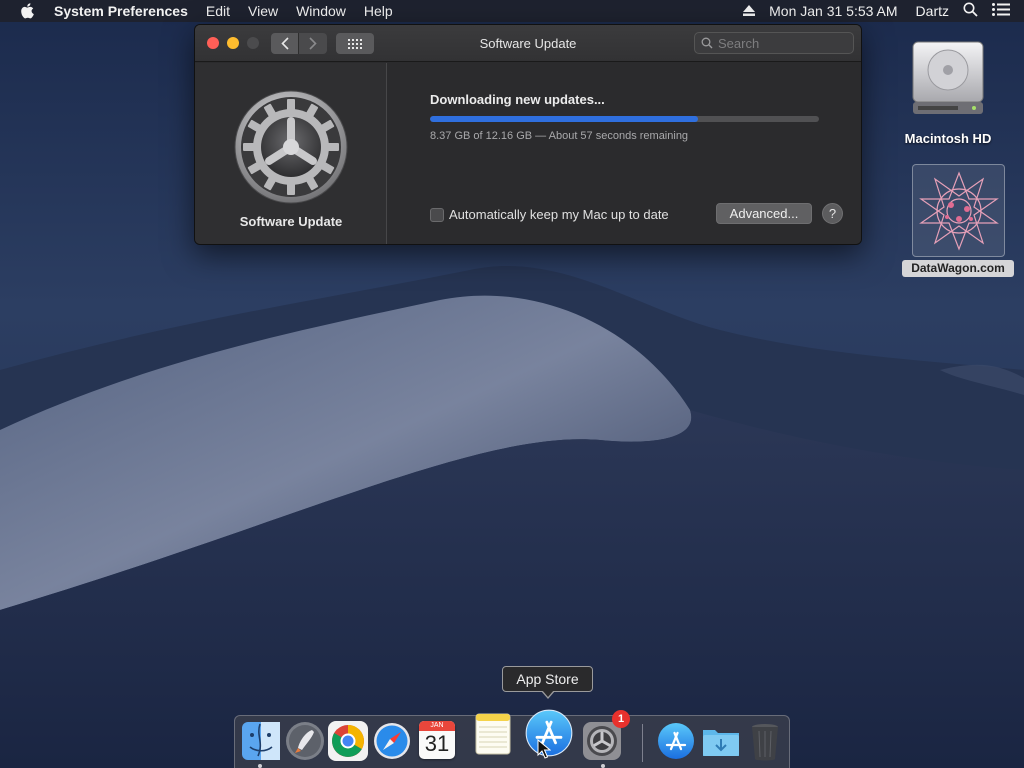  I want to click on finder-running-indicator, so click(260, 766).